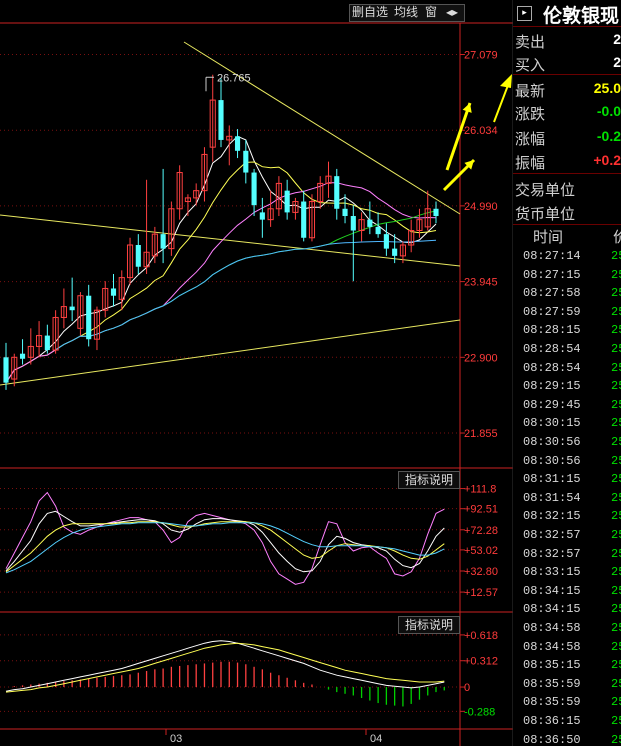 The height and width of the screenshot is (746, 621). Describe the element at coordinates (234, 78) in the screenshot. I see `peak-annotation: 26.765` at that location.